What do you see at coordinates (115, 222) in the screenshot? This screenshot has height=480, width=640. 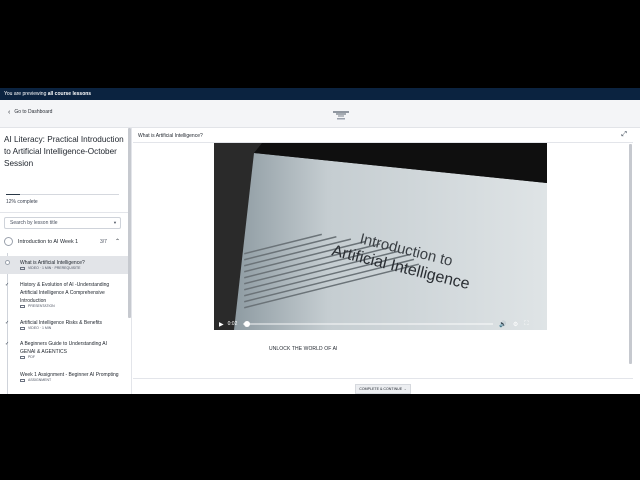 I see `caret-down-icon: ▼` at bounding box center [115, 222].